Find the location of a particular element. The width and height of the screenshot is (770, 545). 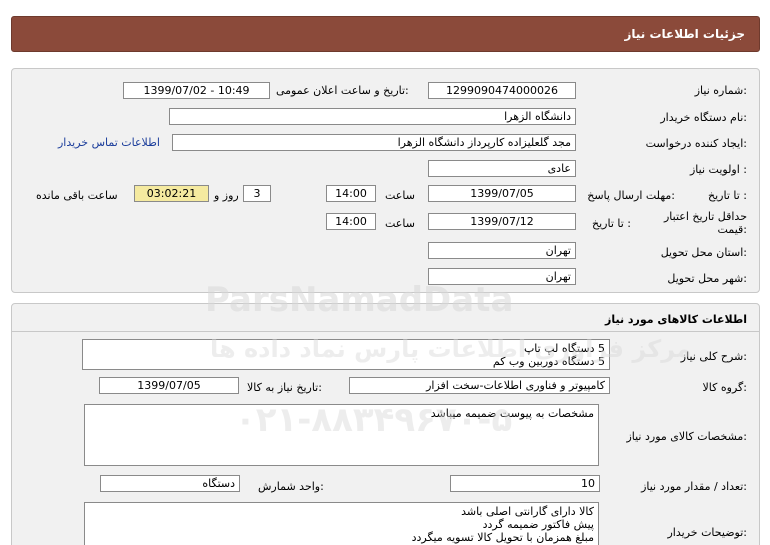

need-date-field: 1399/07/05 is located at coordinates (169, 385).